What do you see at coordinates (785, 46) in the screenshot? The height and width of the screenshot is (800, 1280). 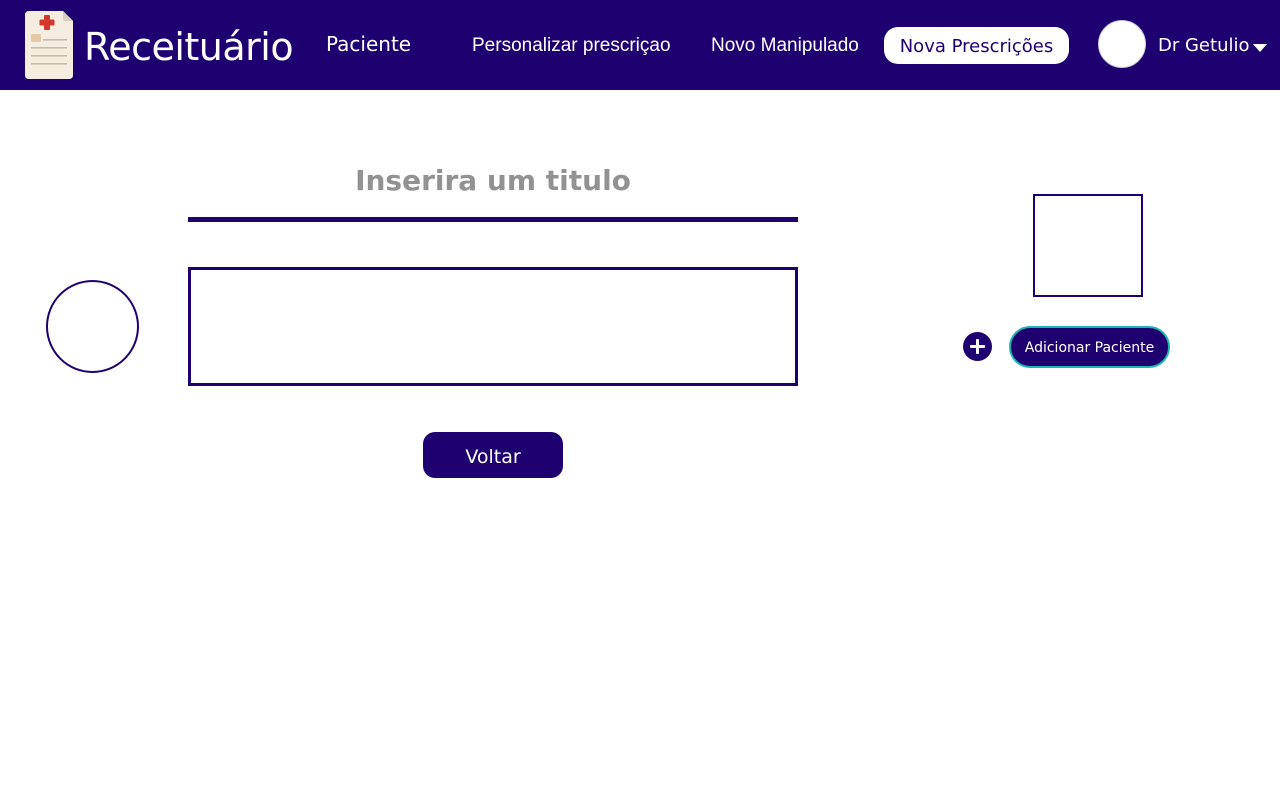 I see `nav-novo-manipulado: Novo Manipulado` at bounding box center [785, 46].